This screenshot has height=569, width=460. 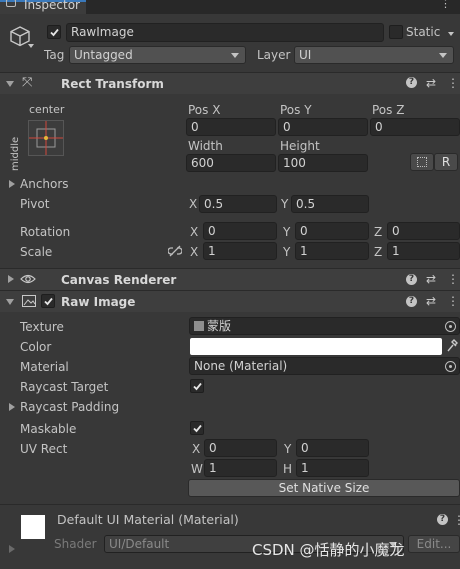 What do you see at coordinates (52, 6) in the screenshot?
I see `inspector-tab-label: Inspector` at bounding box center [52, 6].